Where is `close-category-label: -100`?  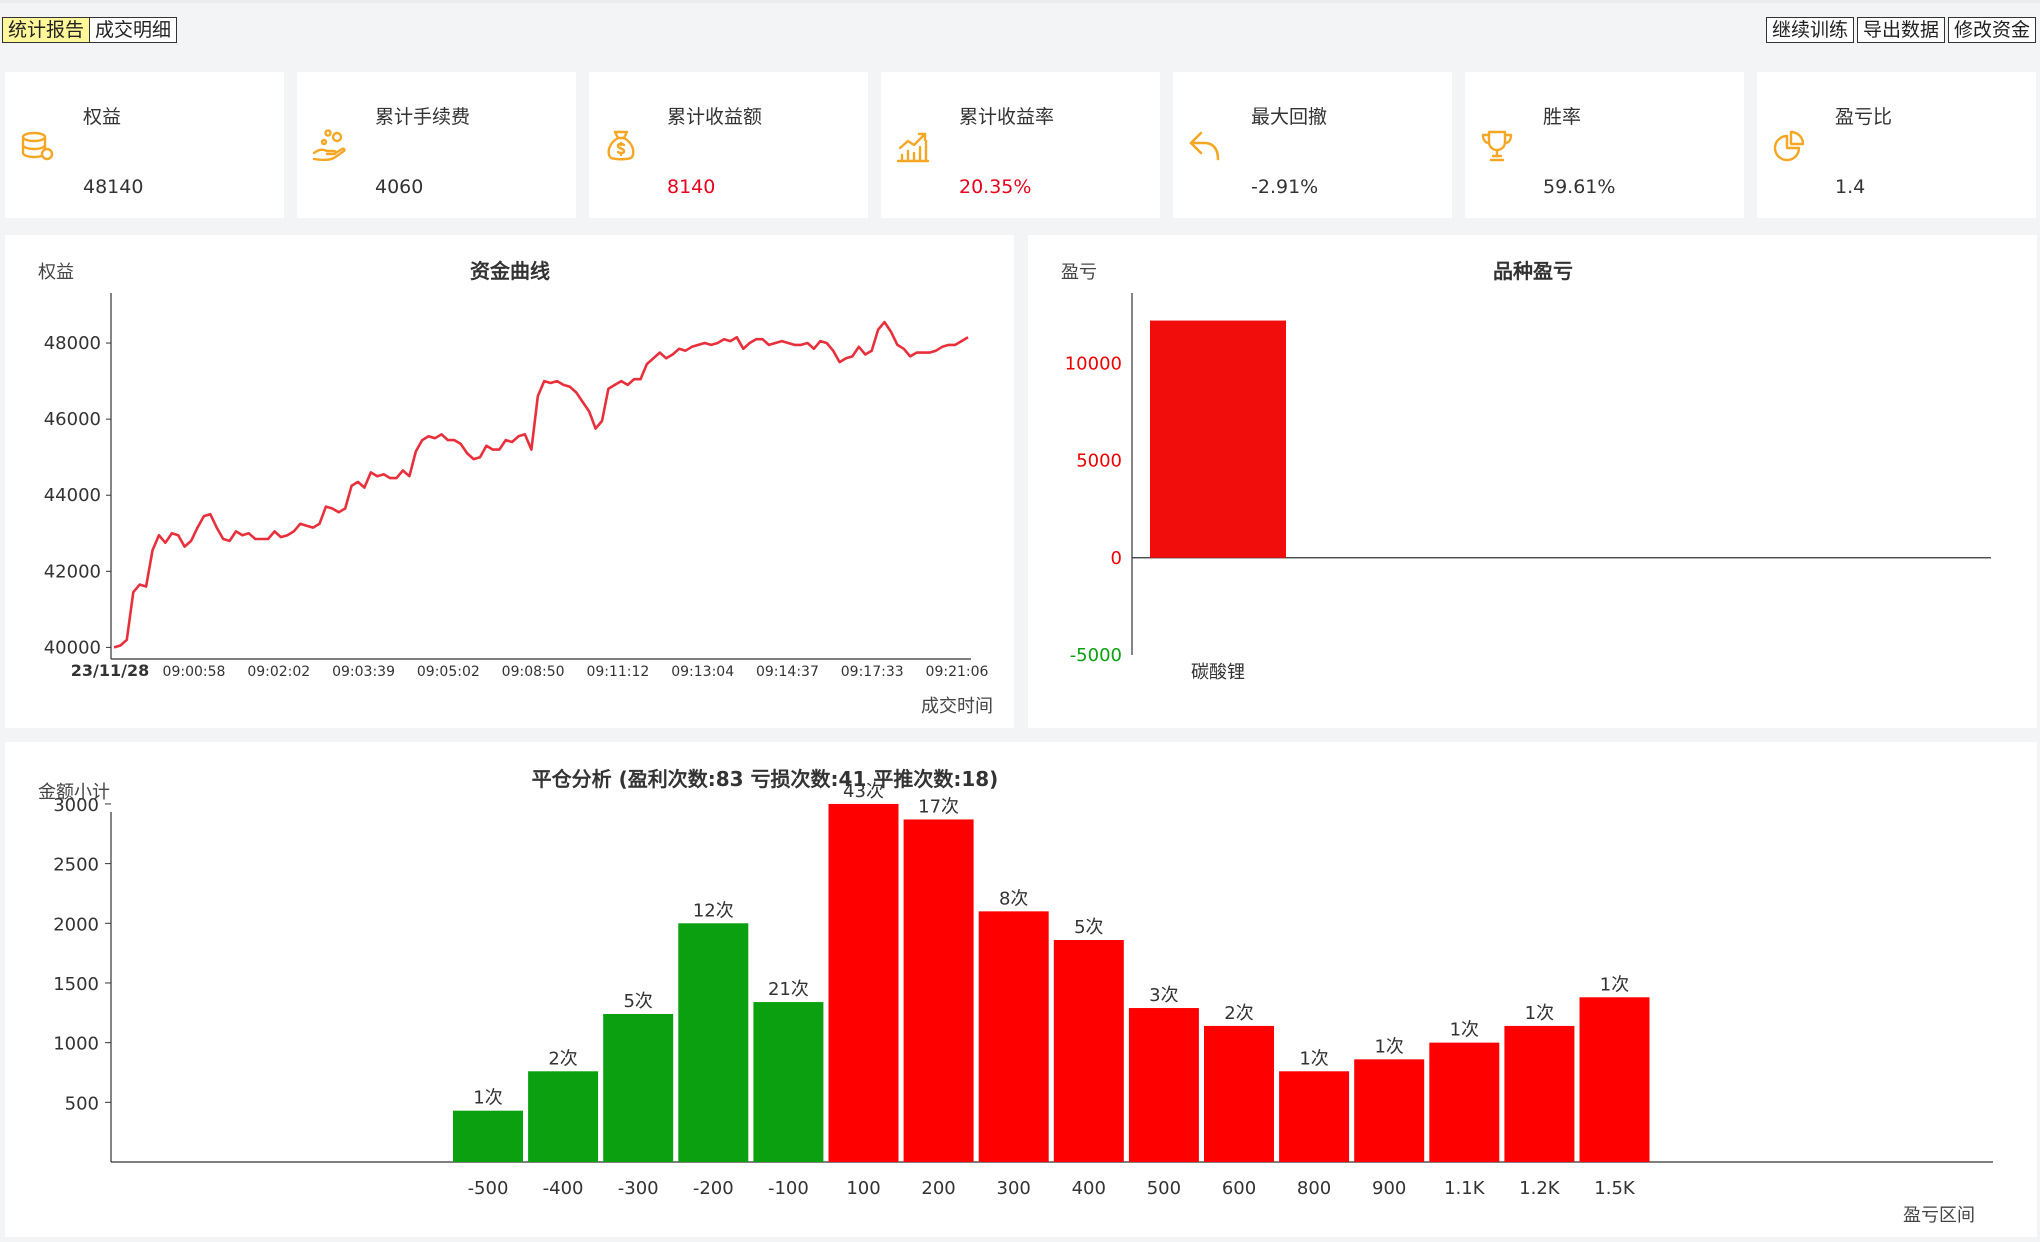 close-category-label: -100 is located at coordinates (788, 1188).